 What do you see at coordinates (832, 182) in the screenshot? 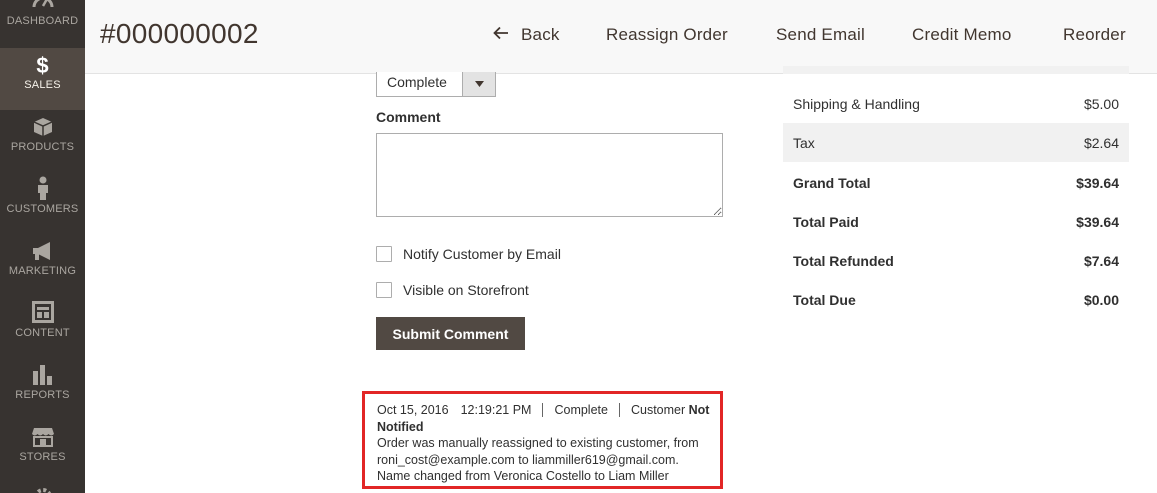
I see `totals-label: Grand Total` at bounding box center [832, 182].